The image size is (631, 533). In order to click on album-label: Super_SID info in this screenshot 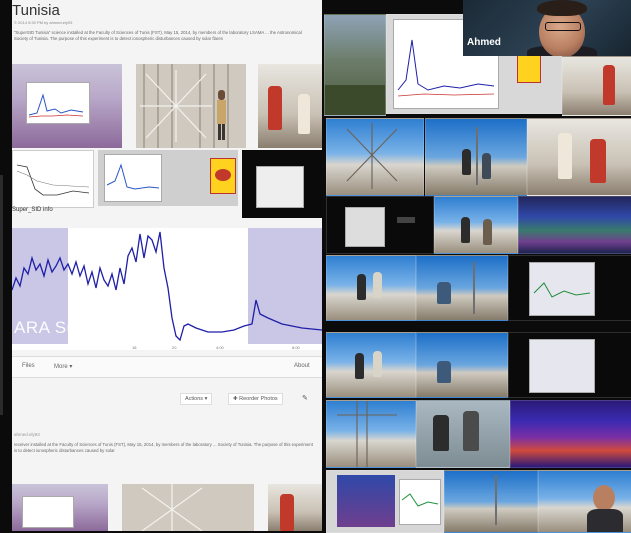, I will do `click(32, 210)`.